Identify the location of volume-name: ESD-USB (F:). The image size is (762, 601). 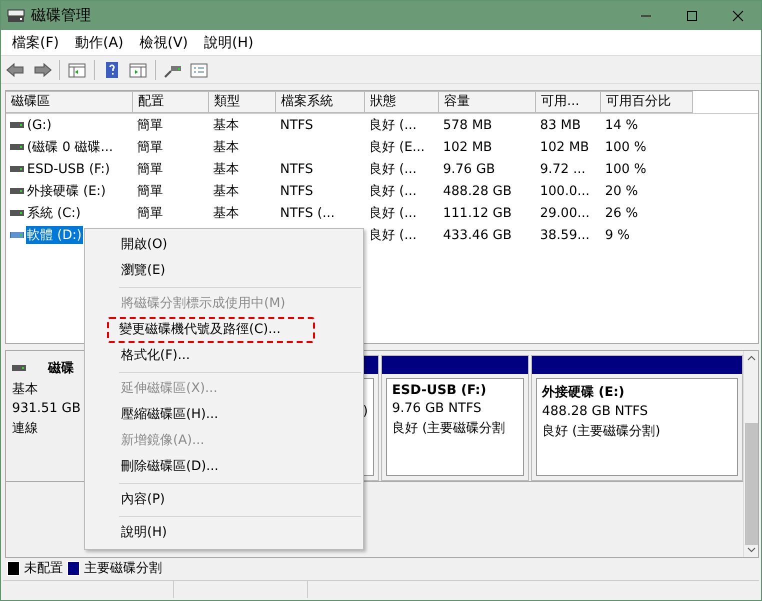
(68, 169).